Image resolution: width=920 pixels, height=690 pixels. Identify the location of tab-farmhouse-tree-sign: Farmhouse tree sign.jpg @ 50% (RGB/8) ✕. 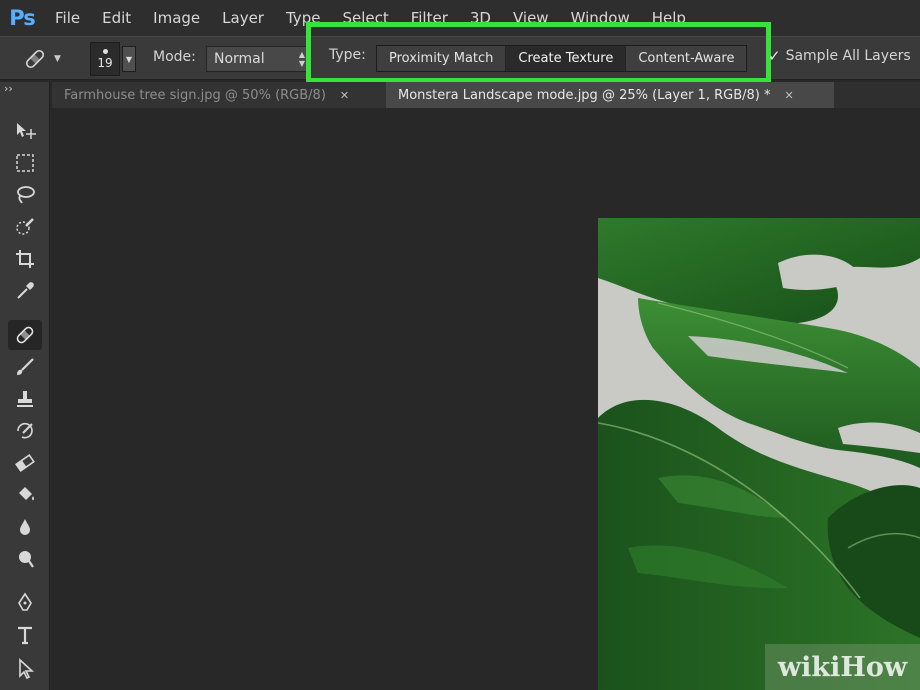
(219, 95).